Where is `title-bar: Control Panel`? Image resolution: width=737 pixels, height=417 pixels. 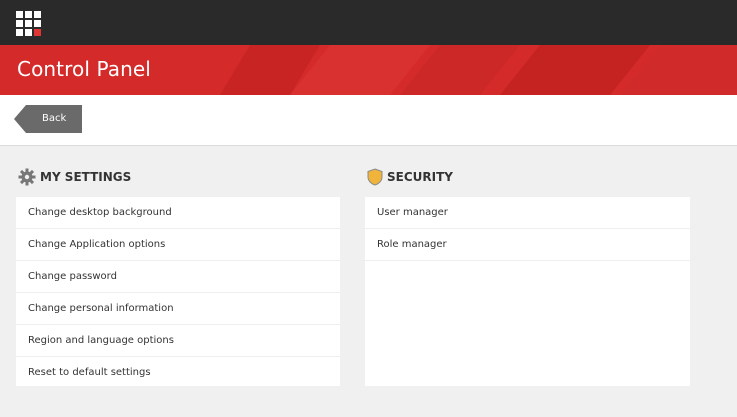
title-bar: Control Panel is located at coordinates (368, 70).